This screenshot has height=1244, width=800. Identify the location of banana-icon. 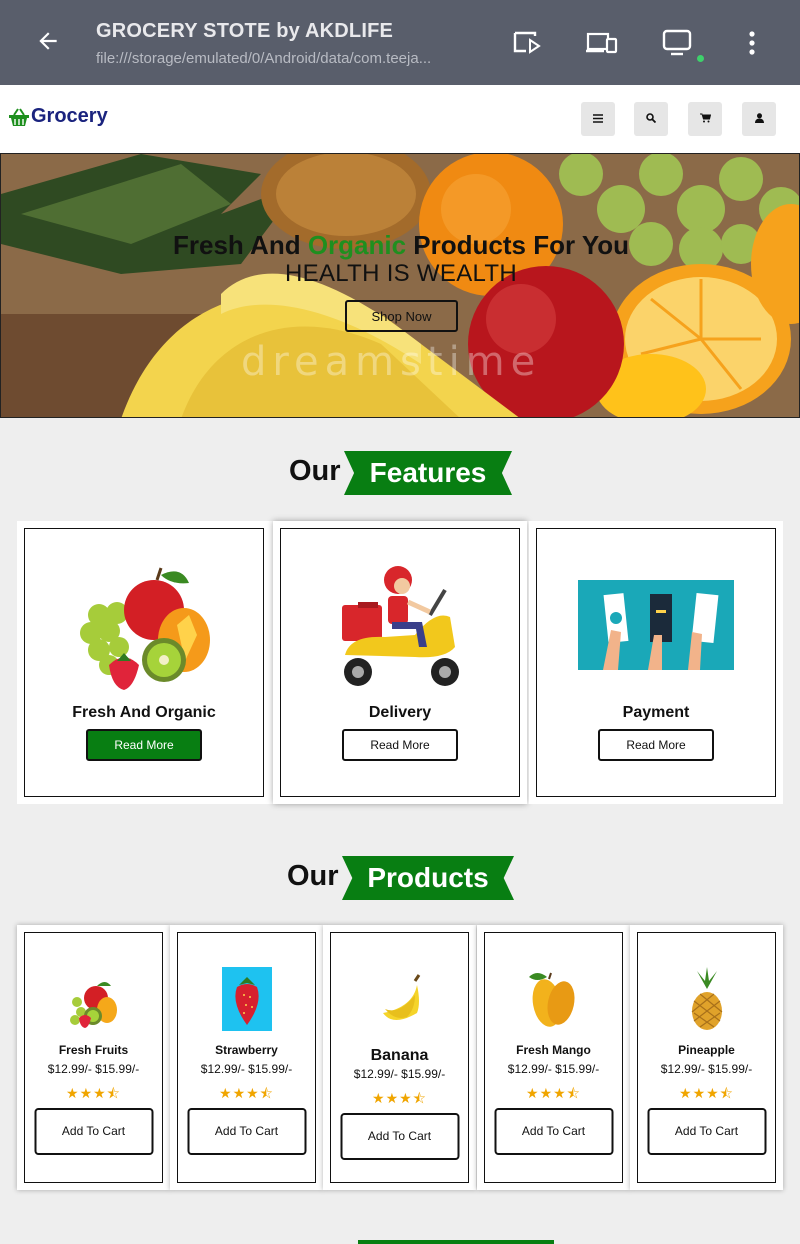
(400, 999).